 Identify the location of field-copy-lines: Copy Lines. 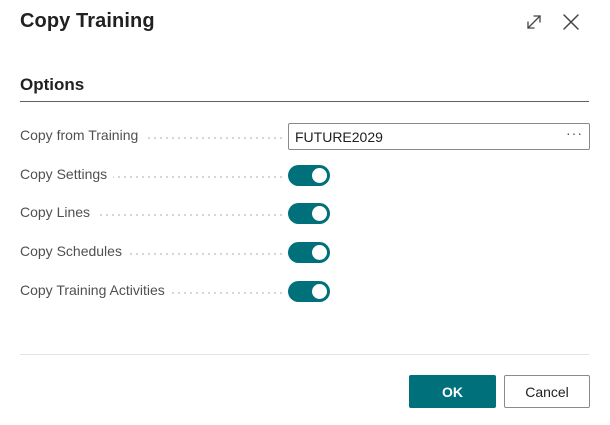
(305, 213).